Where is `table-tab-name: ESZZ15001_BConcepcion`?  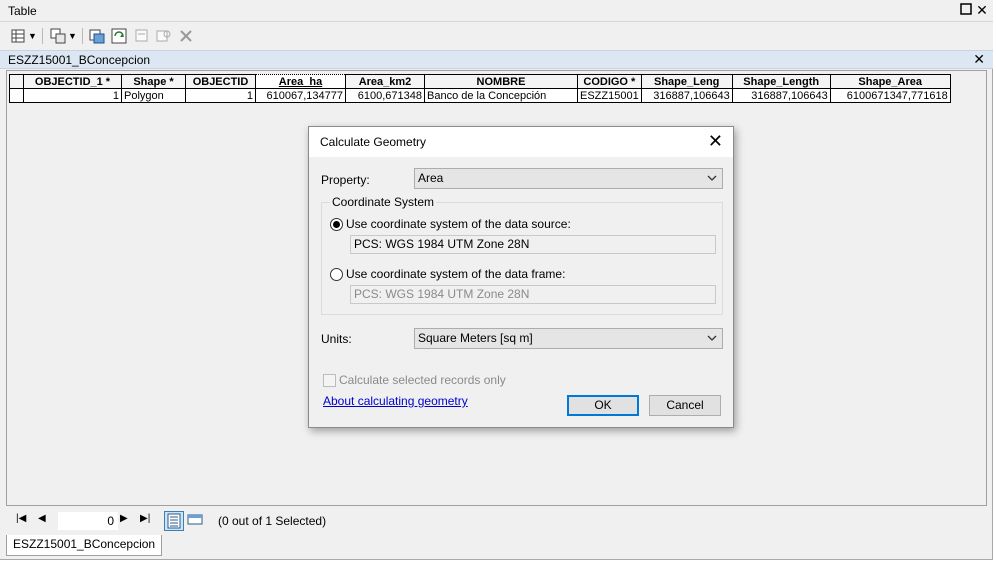 table-tab-name: ESZZ15001_BConcepcion is located at coordinates (79, 60).